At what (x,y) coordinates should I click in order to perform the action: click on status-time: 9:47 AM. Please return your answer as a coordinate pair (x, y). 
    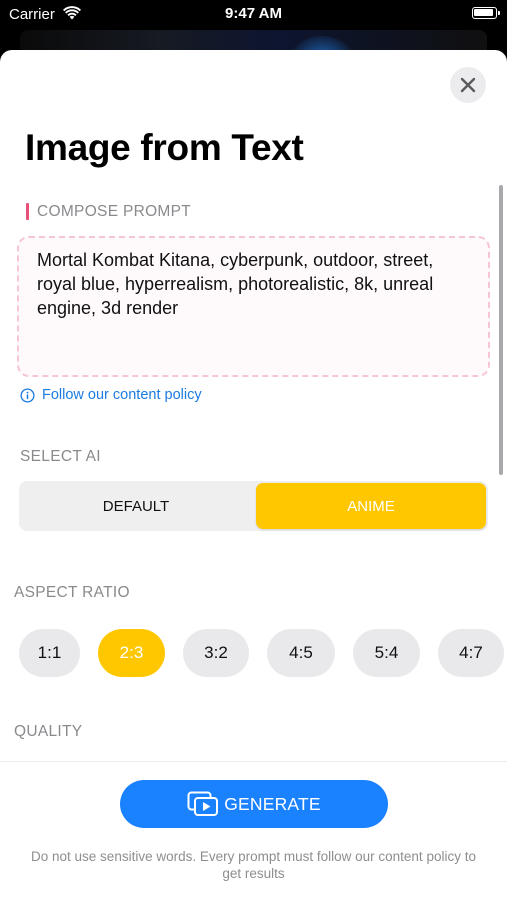
    Looking at the image, I should click on (253, 13).